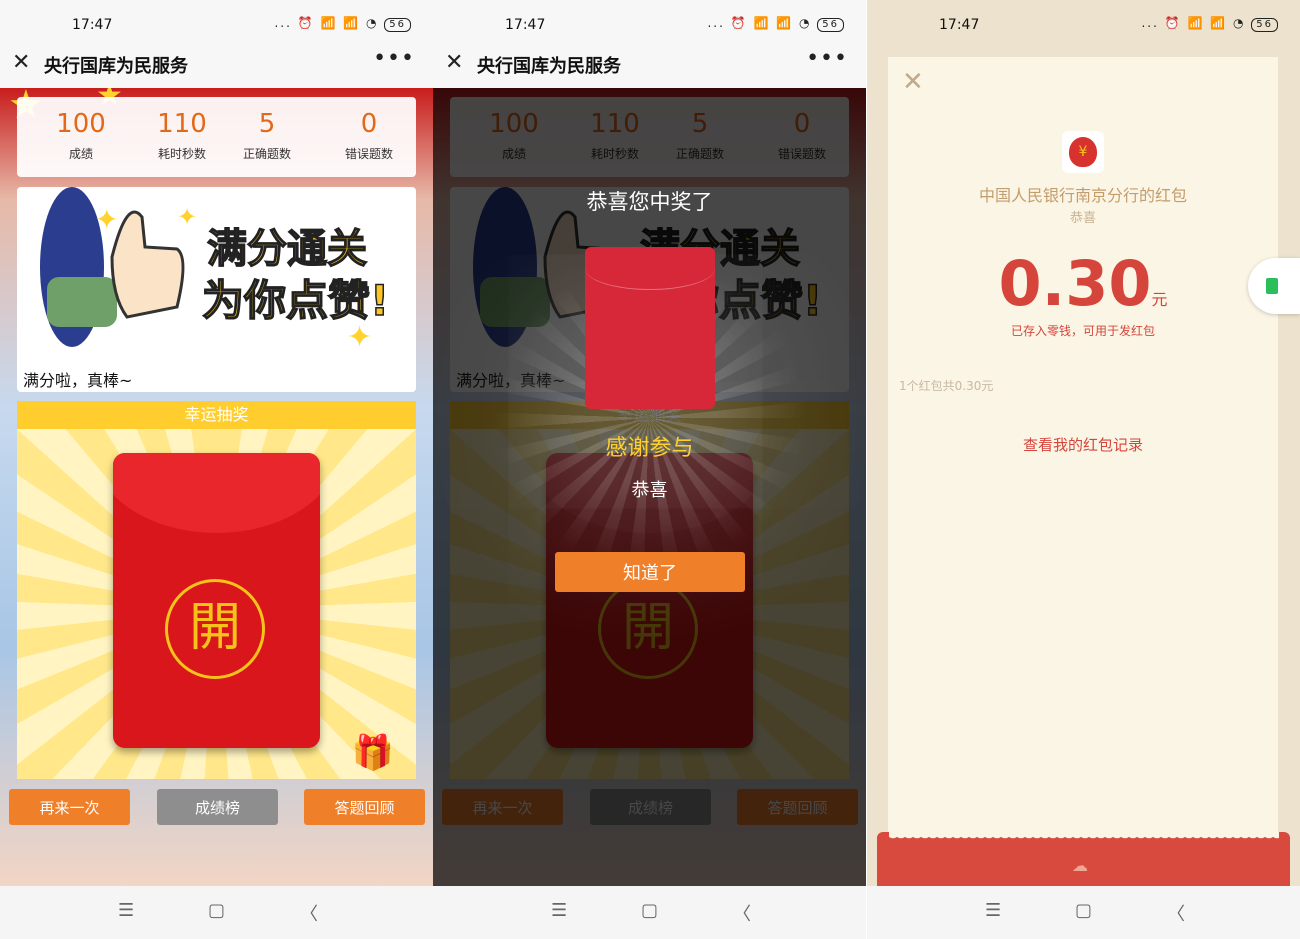  I want to click on prize-envelope, so click(650, 328).